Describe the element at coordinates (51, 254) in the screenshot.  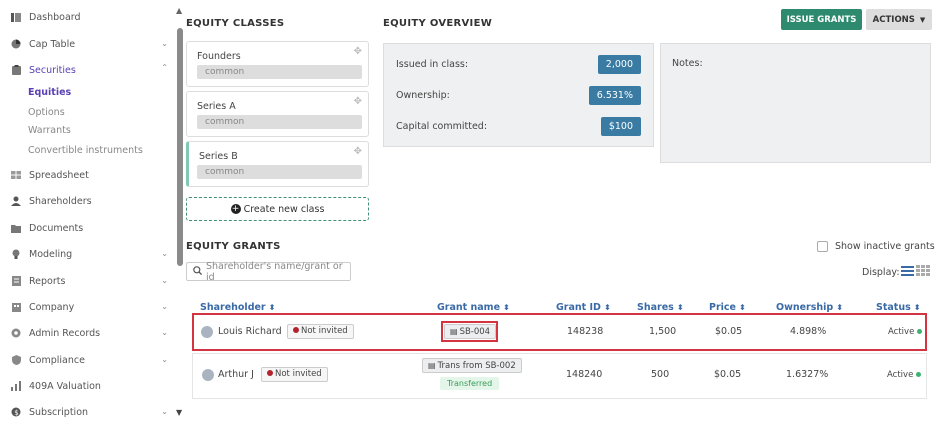
I see `sidebar-item-label: Modeling` at that location.